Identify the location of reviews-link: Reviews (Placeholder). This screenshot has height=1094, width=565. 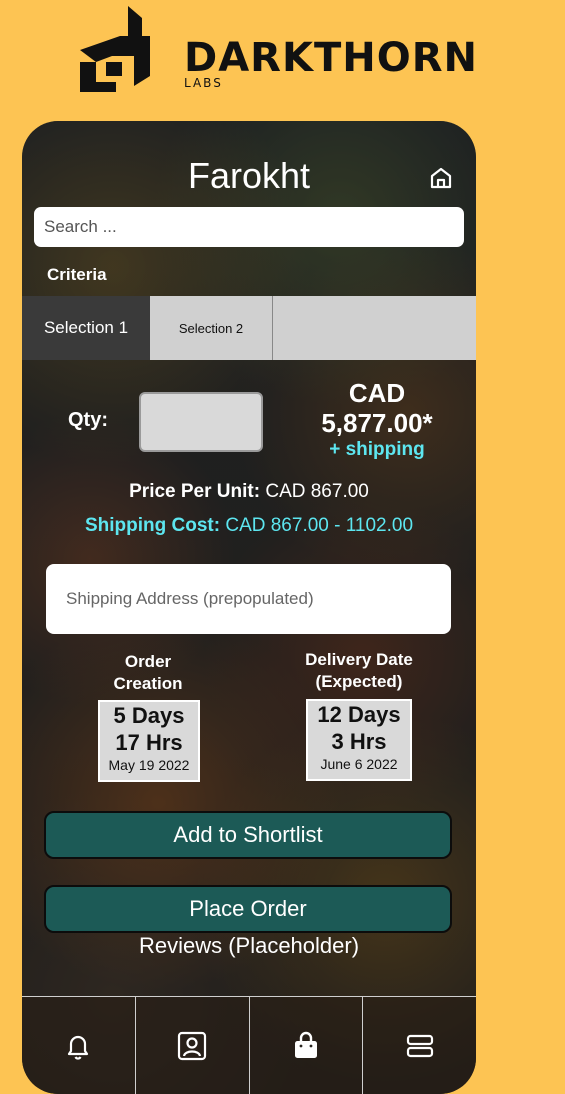
(249, 946).